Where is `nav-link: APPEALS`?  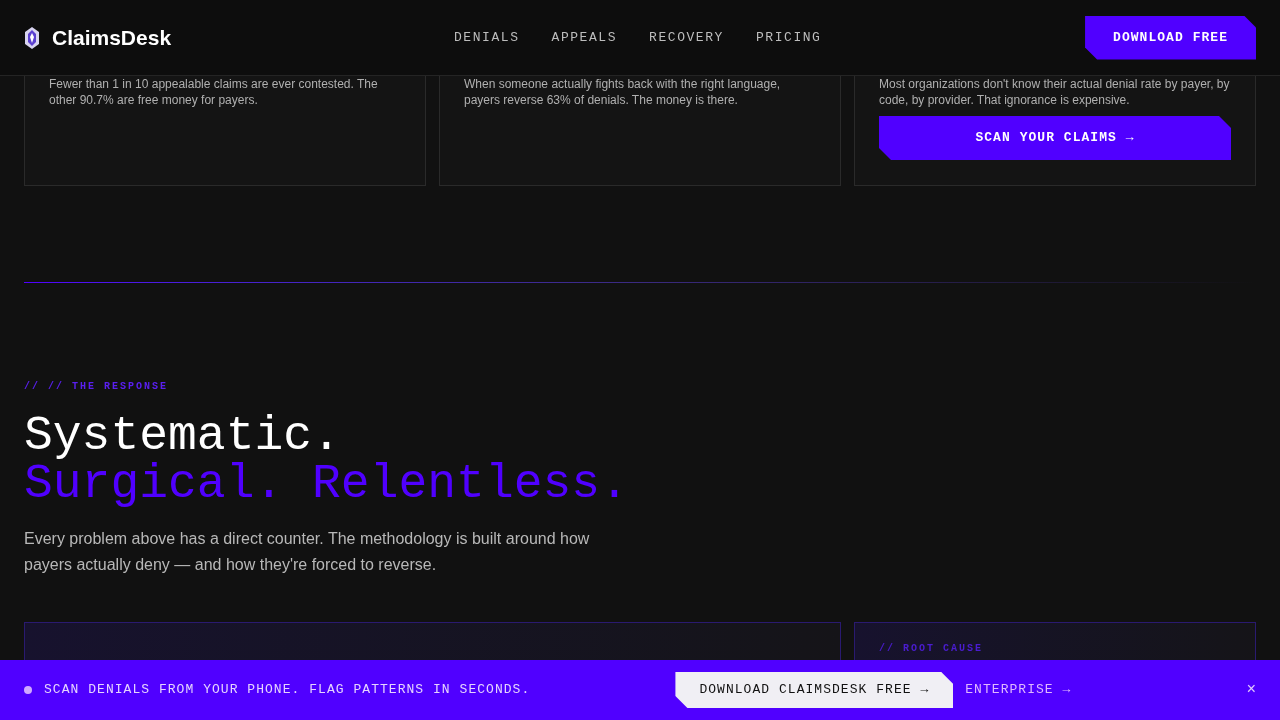 nav-link: APPEALS is located at coordinates (584, 37).